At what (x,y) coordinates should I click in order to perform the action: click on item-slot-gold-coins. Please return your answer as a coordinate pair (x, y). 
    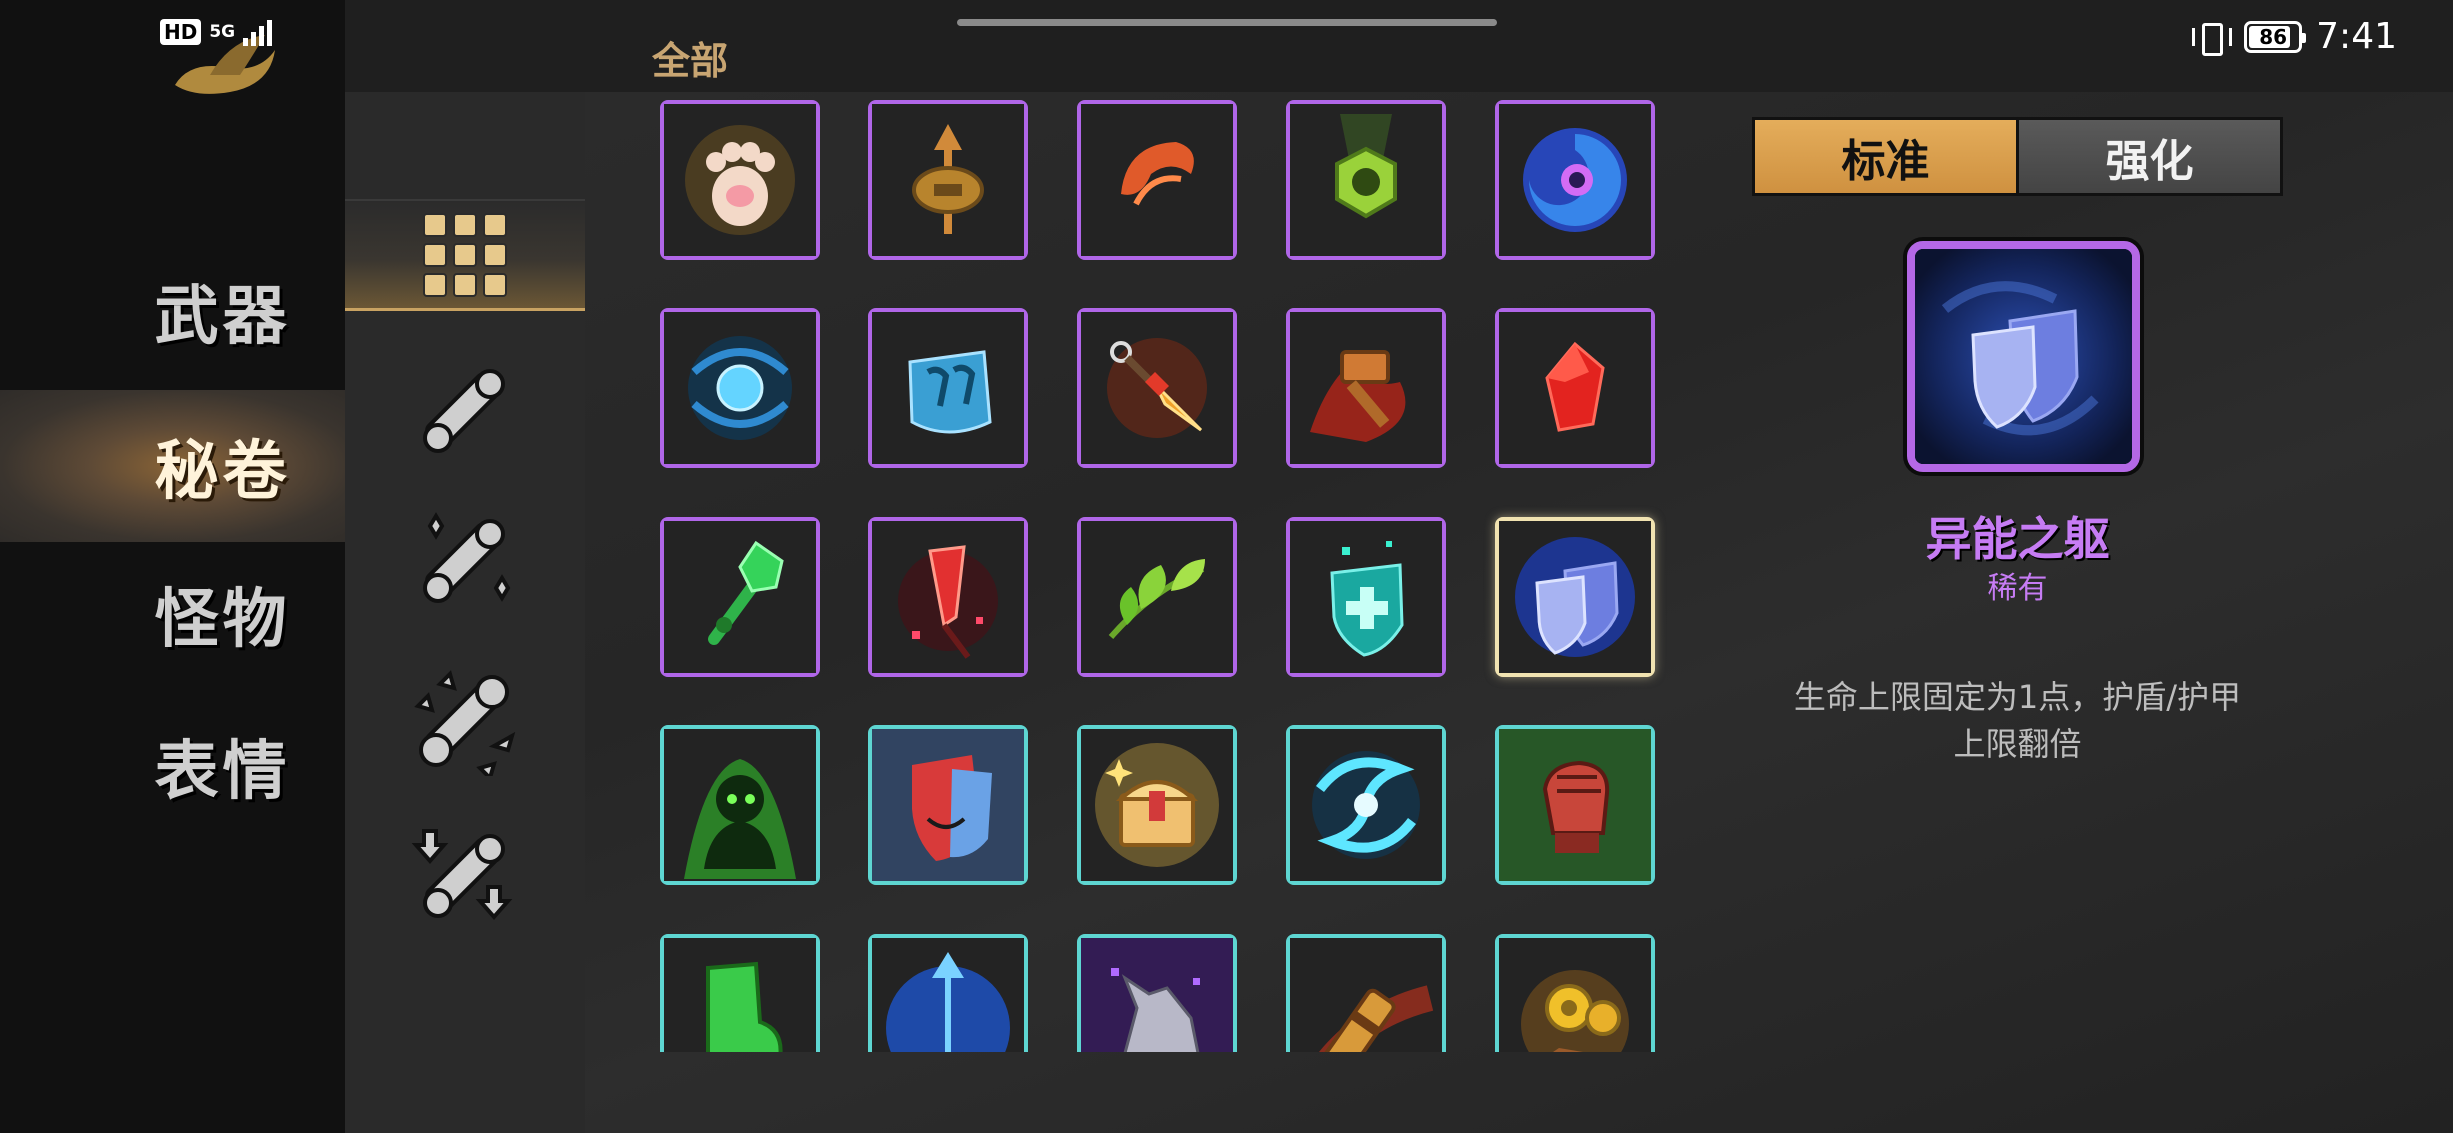
    Looking at the image, I should click on (1575, 993).